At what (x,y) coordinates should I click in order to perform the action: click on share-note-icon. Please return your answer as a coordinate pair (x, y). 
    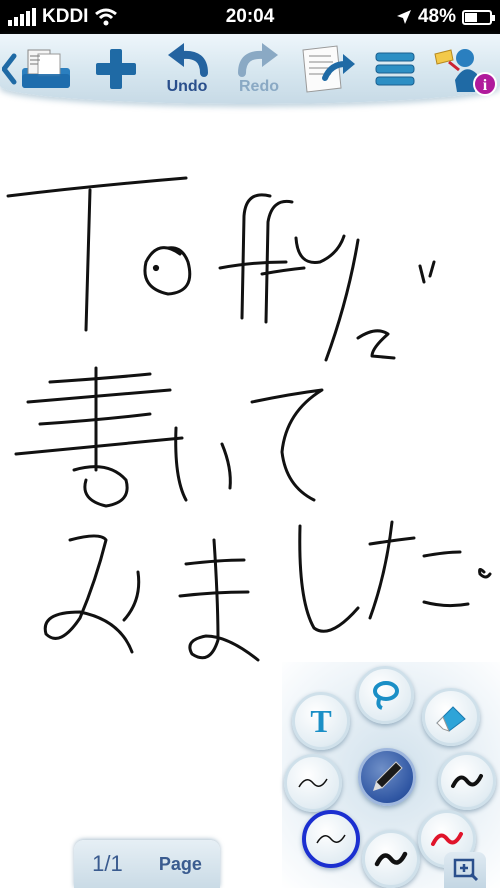
    Looking at the image, I should click on (328, 69).